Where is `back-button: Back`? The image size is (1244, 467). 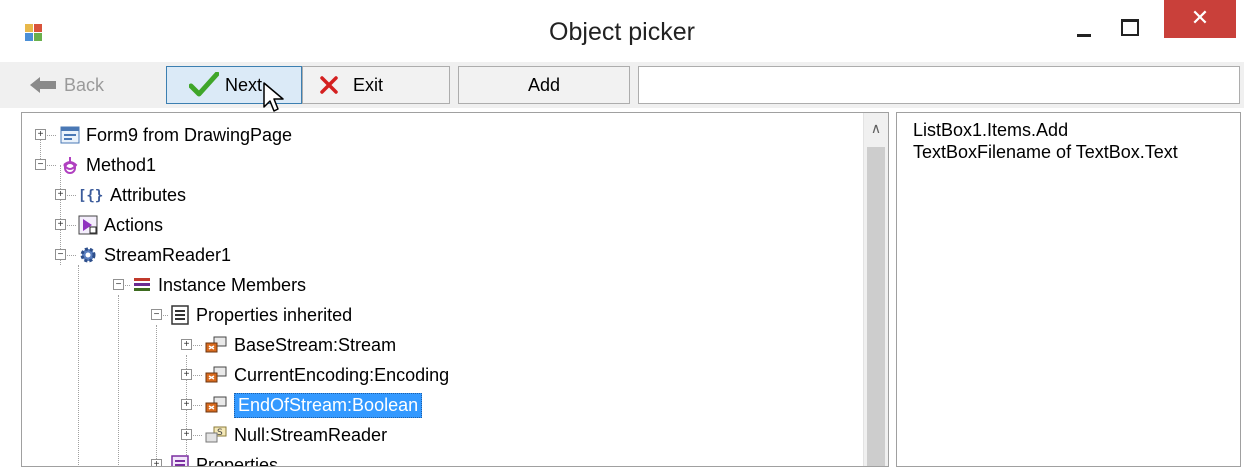 back-button: Back is located at coordinates (95, 85).